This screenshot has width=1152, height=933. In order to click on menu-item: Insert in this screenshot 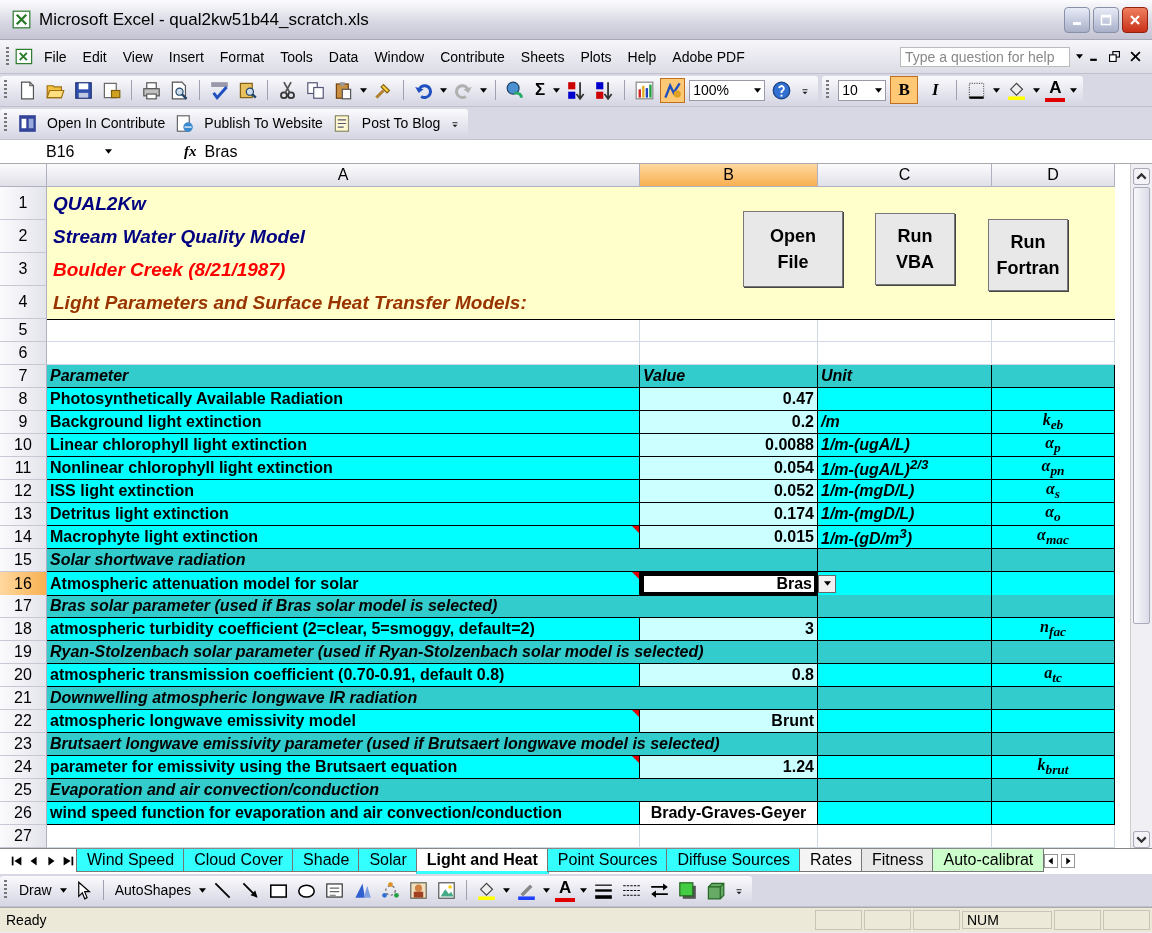, I will do `click(186, 56)`.